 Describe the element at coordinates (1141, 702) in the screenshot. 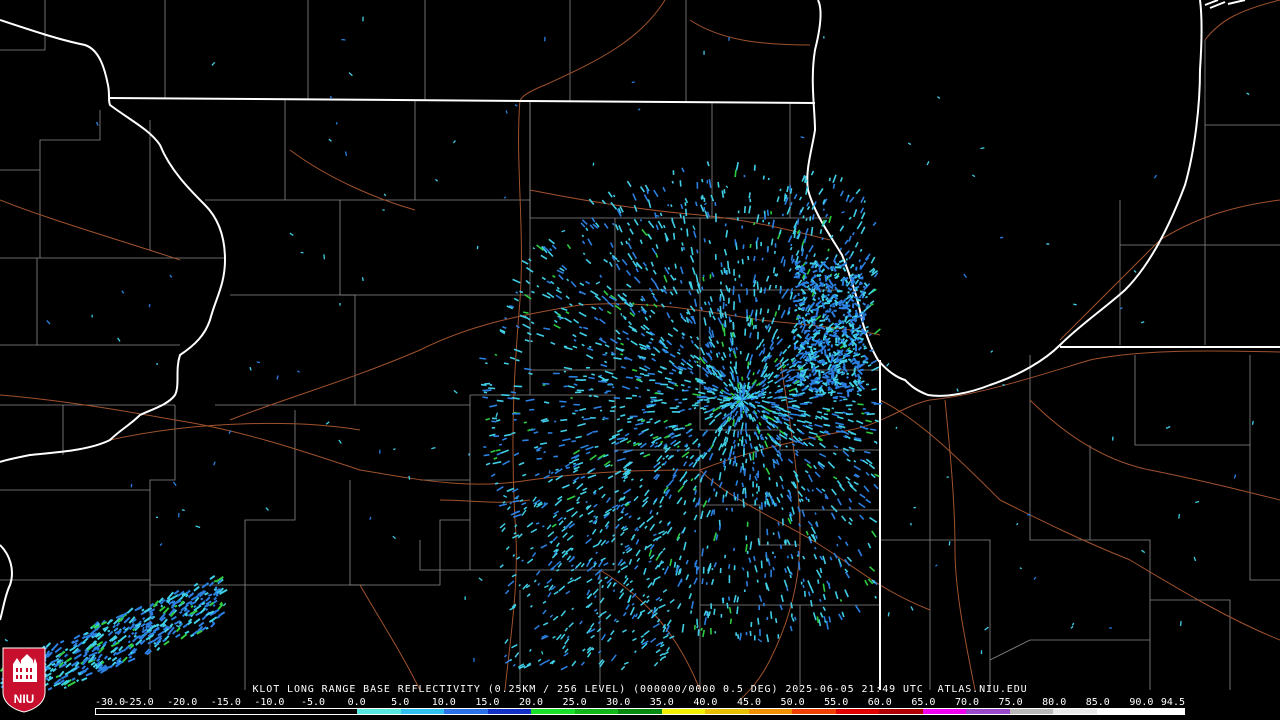

I see `scale-label: 90.0` at that location.